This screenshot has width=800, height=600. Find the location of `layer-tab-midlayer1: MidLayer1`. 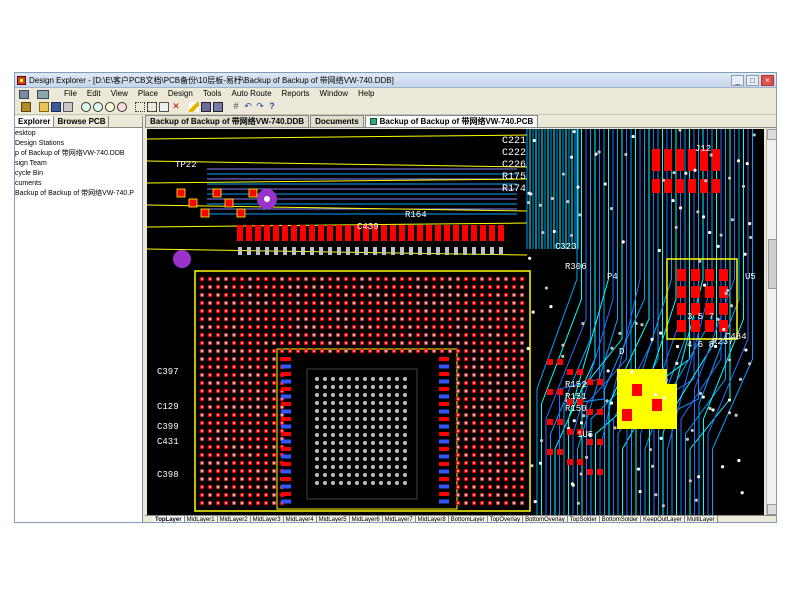

layer-tab-midlayer1: MidLayer1 is located at coordinates (201, 519).